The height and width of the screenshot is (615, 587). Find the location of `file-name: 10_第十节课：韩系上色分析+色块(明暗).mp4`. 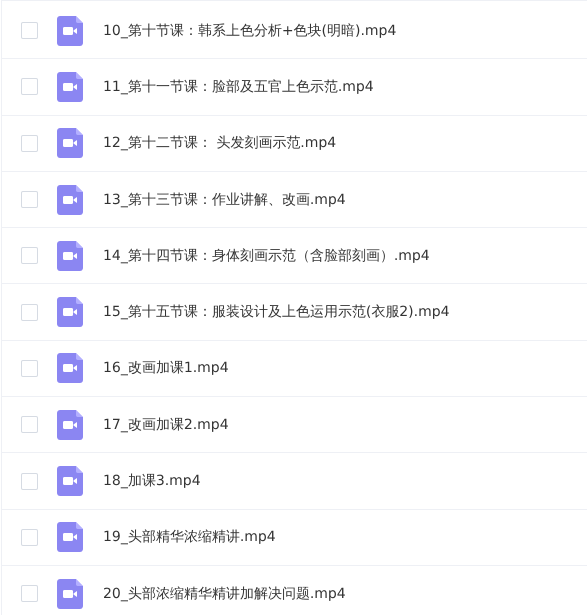

file-name: 10_第十节课：韩系上色分析+色块(明暗).mp4 is located at coordinates (249, 31).